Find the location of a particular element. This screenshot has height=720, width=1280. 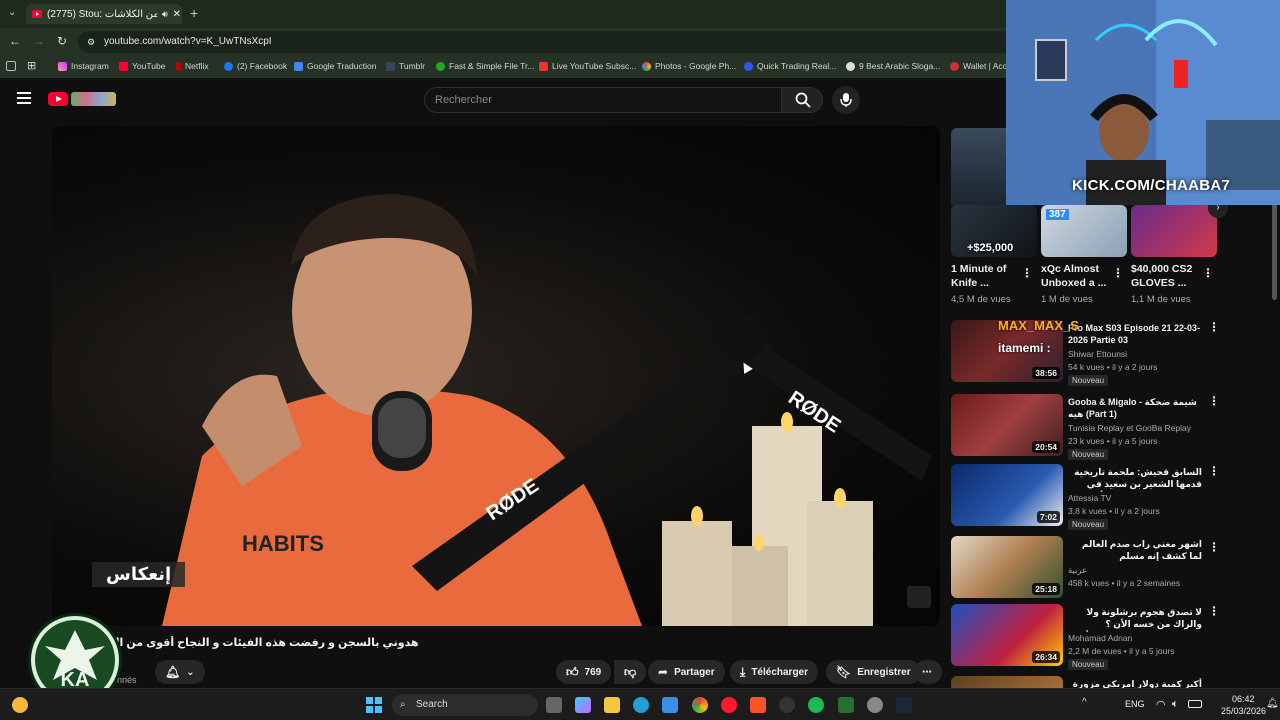

search-button is located at coordinates (802, 100).